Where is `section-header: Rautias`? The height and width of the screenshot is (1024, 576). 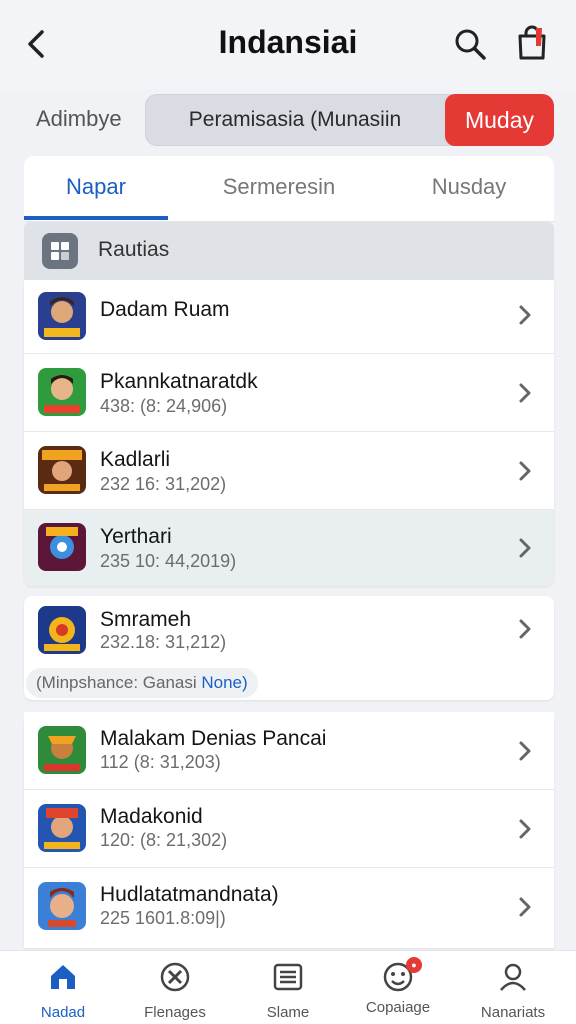 section-header: Rautias is located at coordinates (289, 251).